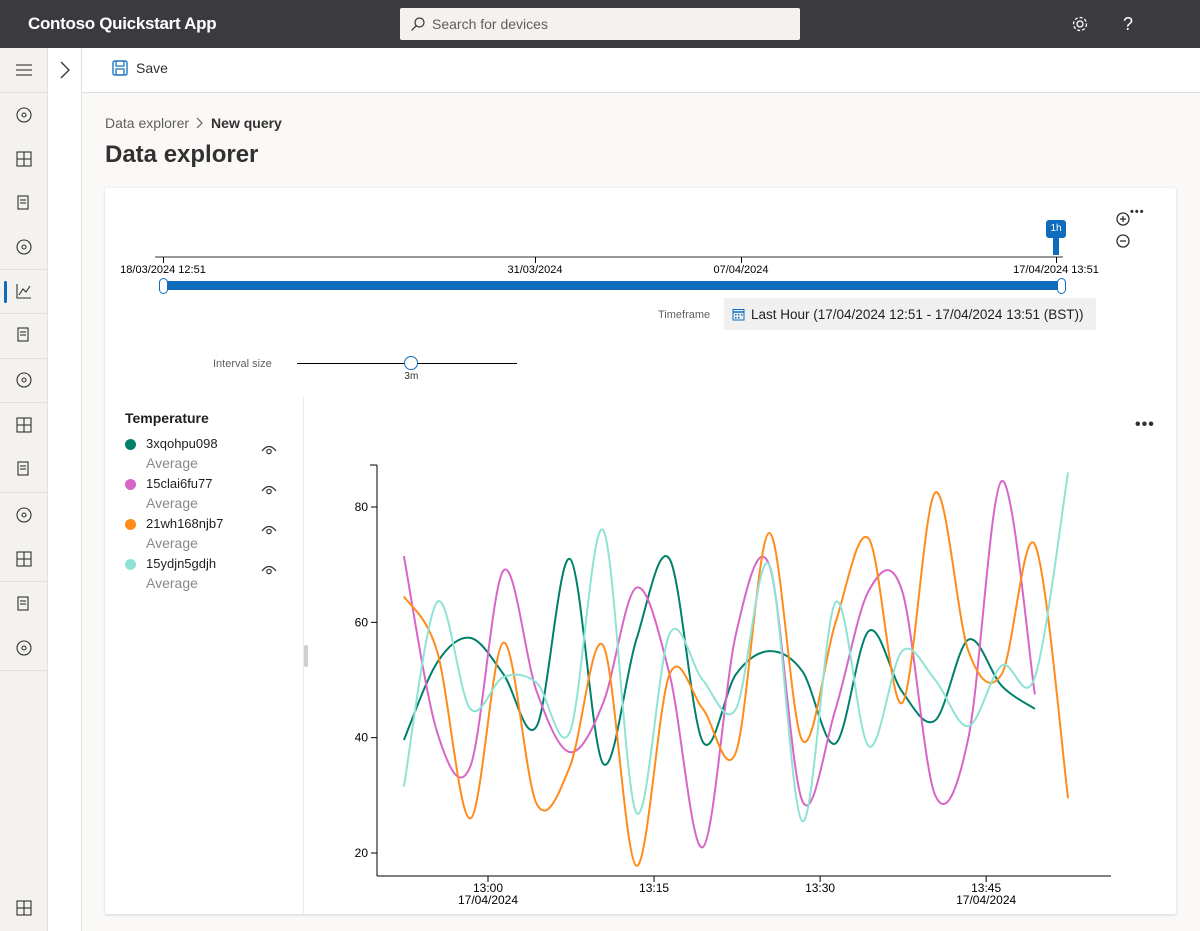  What do you see at coordinates (362, 853) in the screenshot?
I see `y-tick-label: 20` at bounding box center [362, 853].